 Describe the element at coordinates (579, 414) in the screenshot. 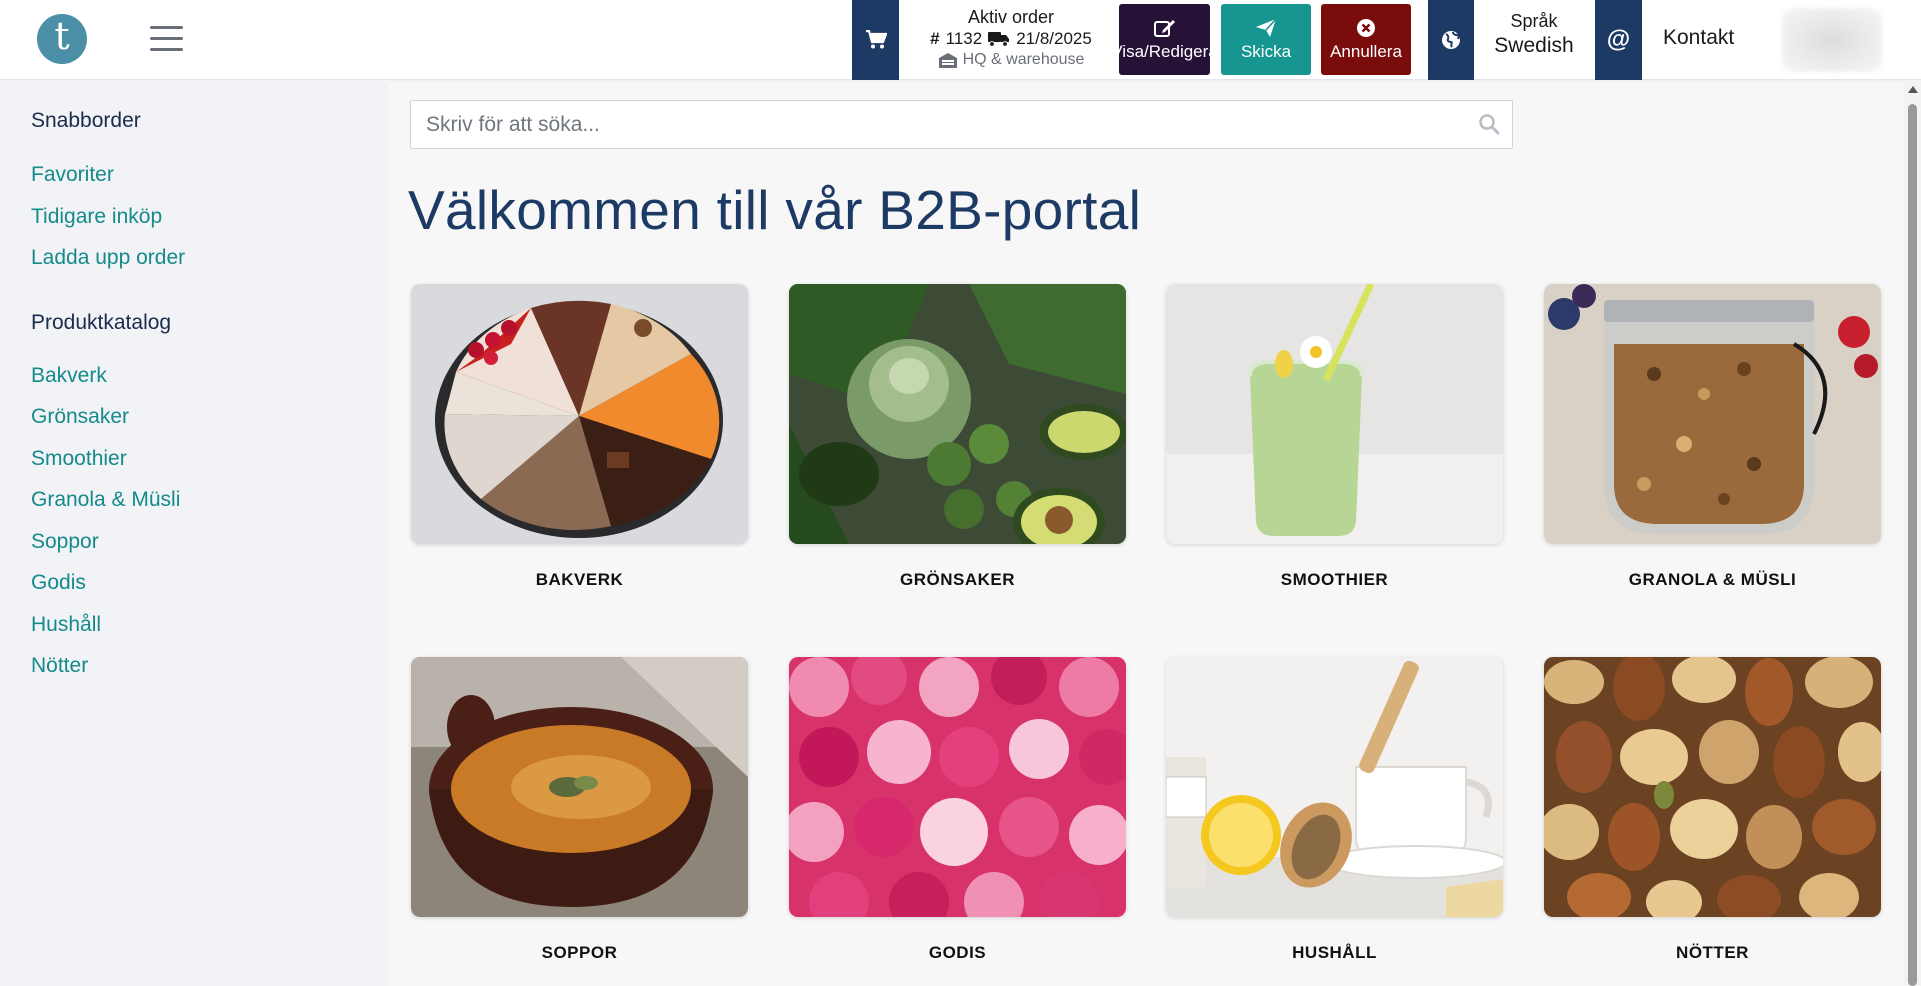

I see `cake-slices-image` at that location.